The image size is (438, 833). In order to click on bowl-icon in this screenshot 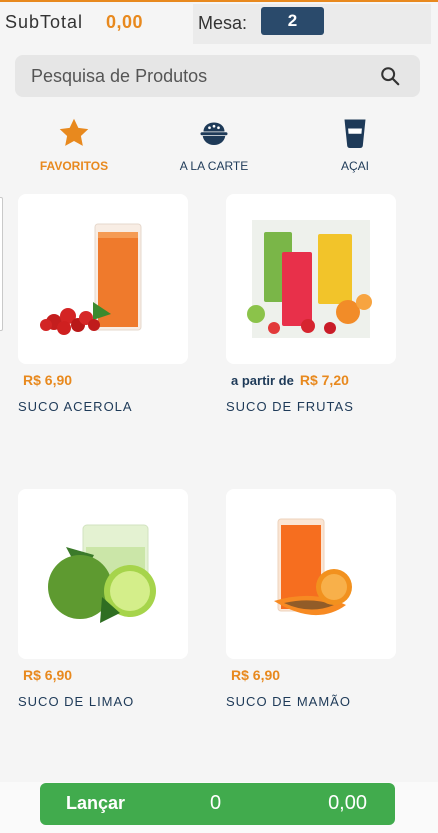, I will do `click(214, 133)`.